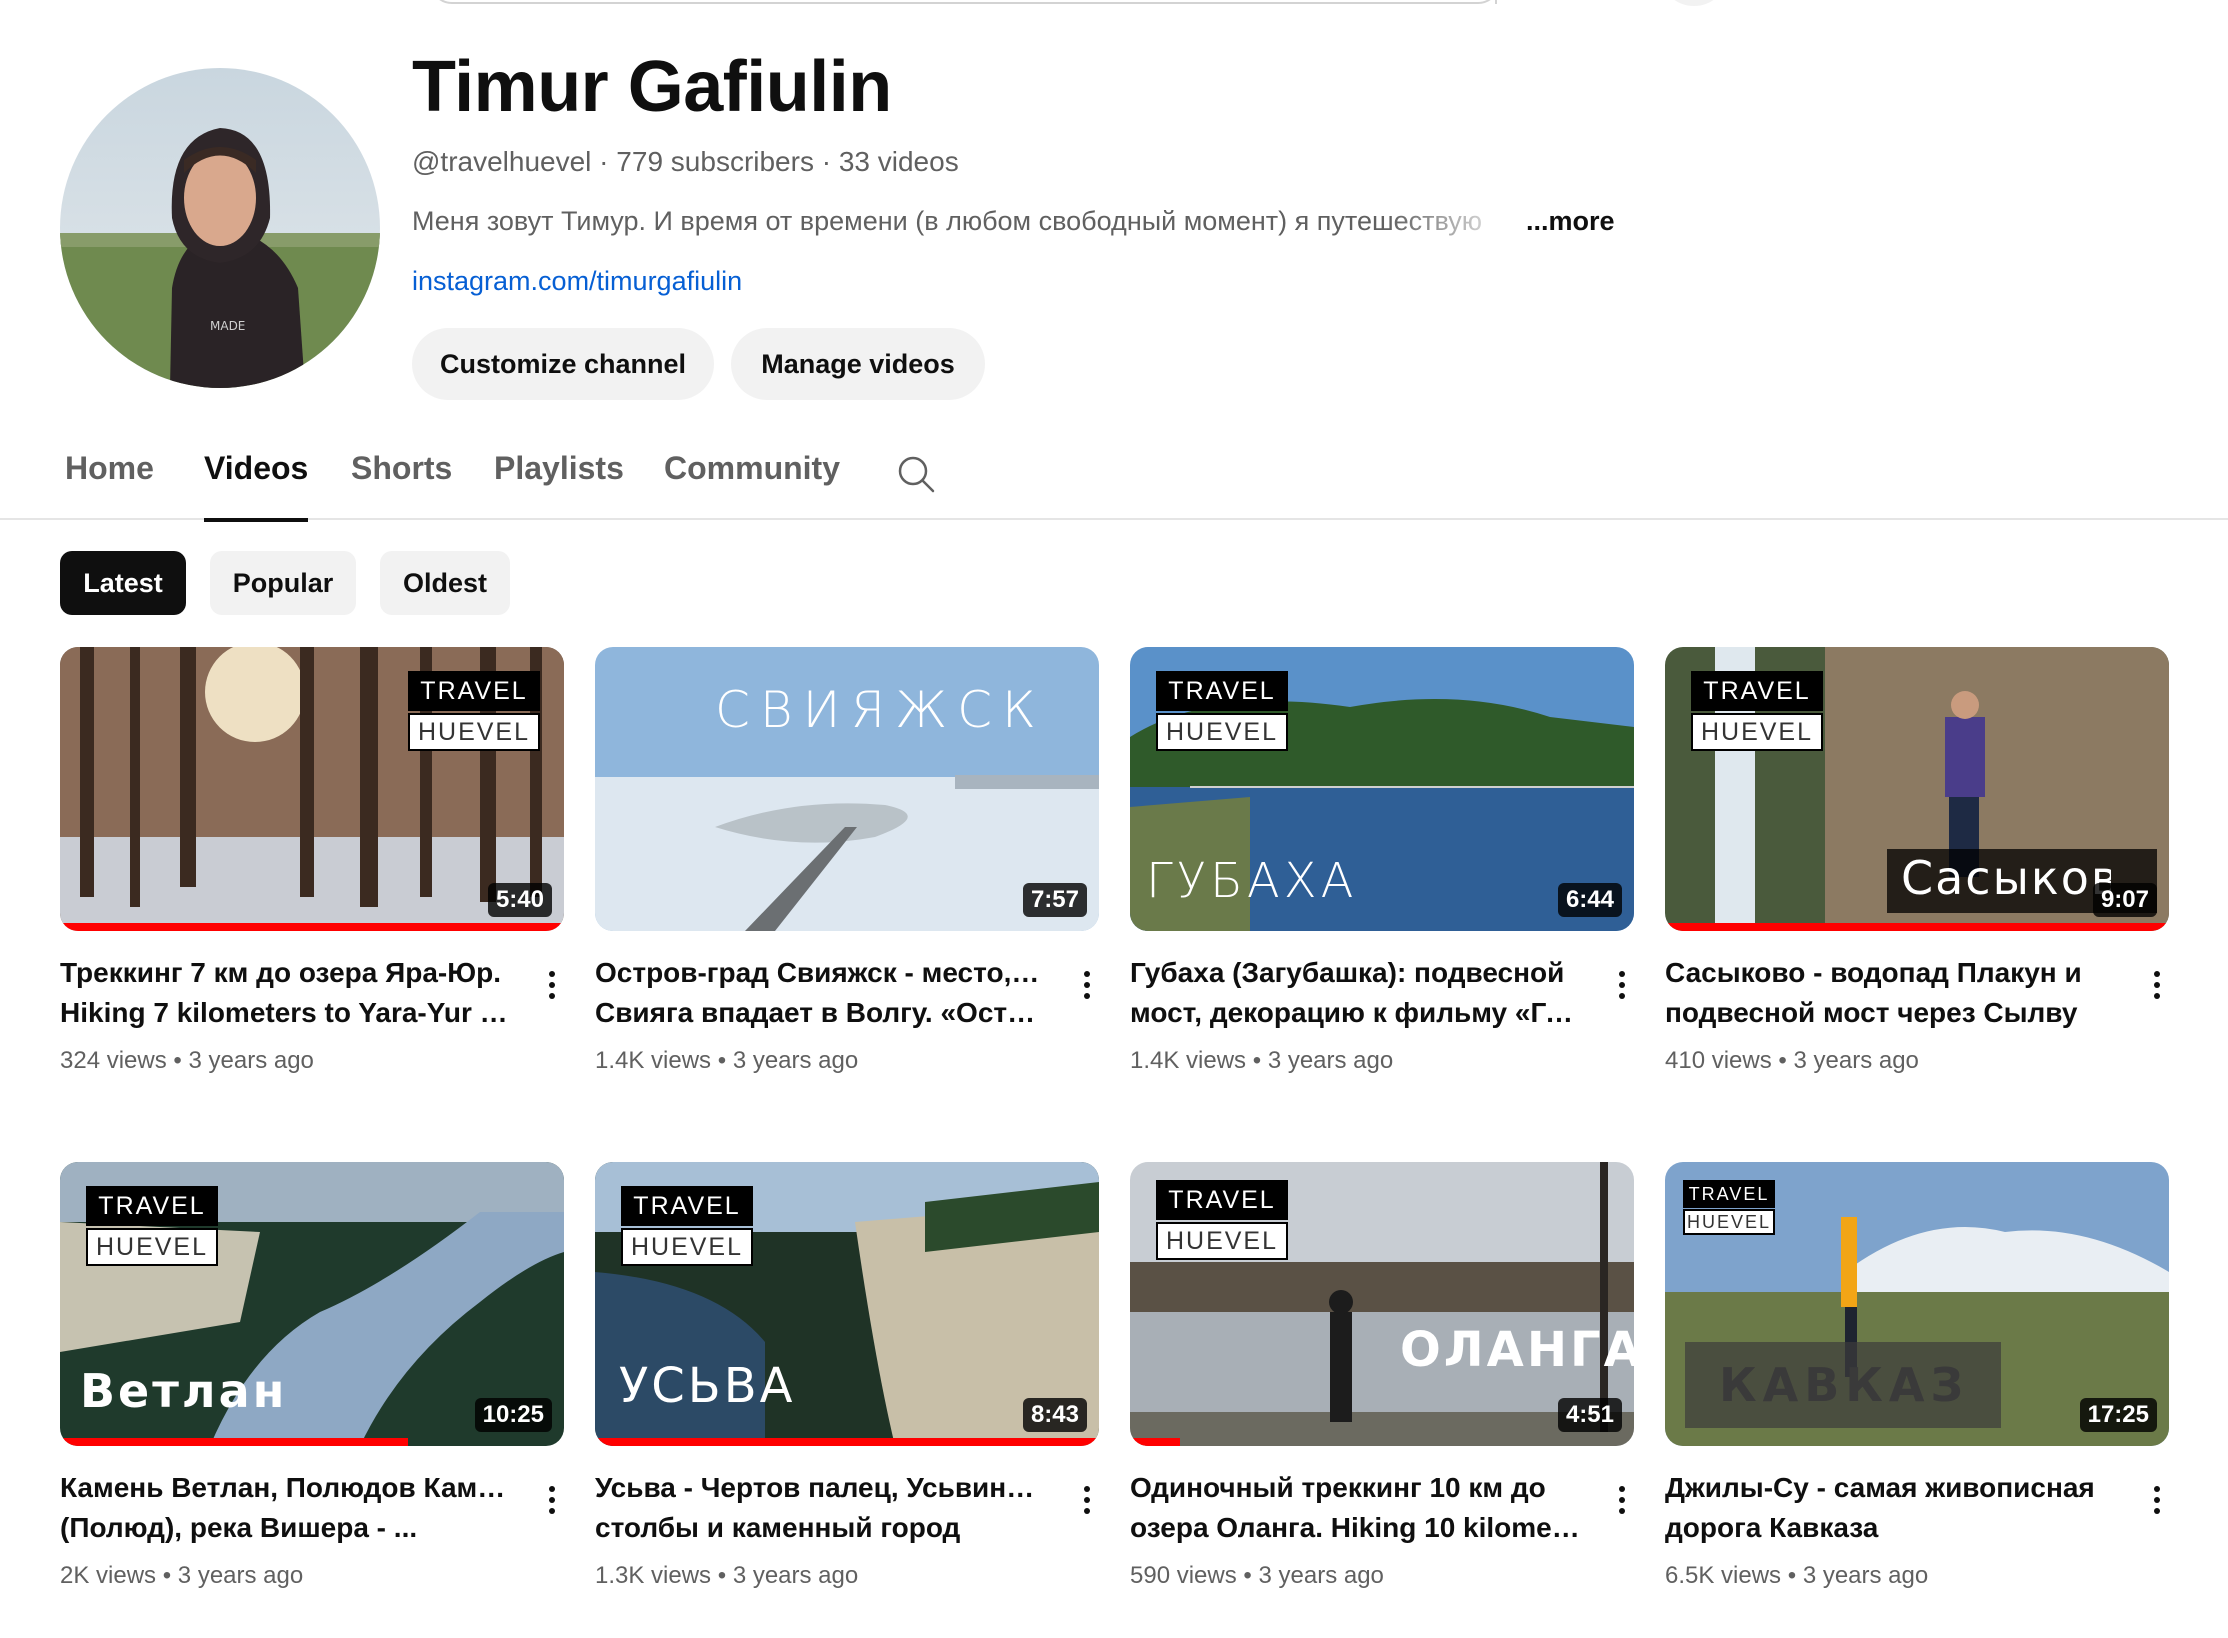  What do you see at coordinates (1844, 1385) in the screenshot?
I see `thumbnail-overlay-text: КАВКАЗ` at bounding box center [1844, 1385].